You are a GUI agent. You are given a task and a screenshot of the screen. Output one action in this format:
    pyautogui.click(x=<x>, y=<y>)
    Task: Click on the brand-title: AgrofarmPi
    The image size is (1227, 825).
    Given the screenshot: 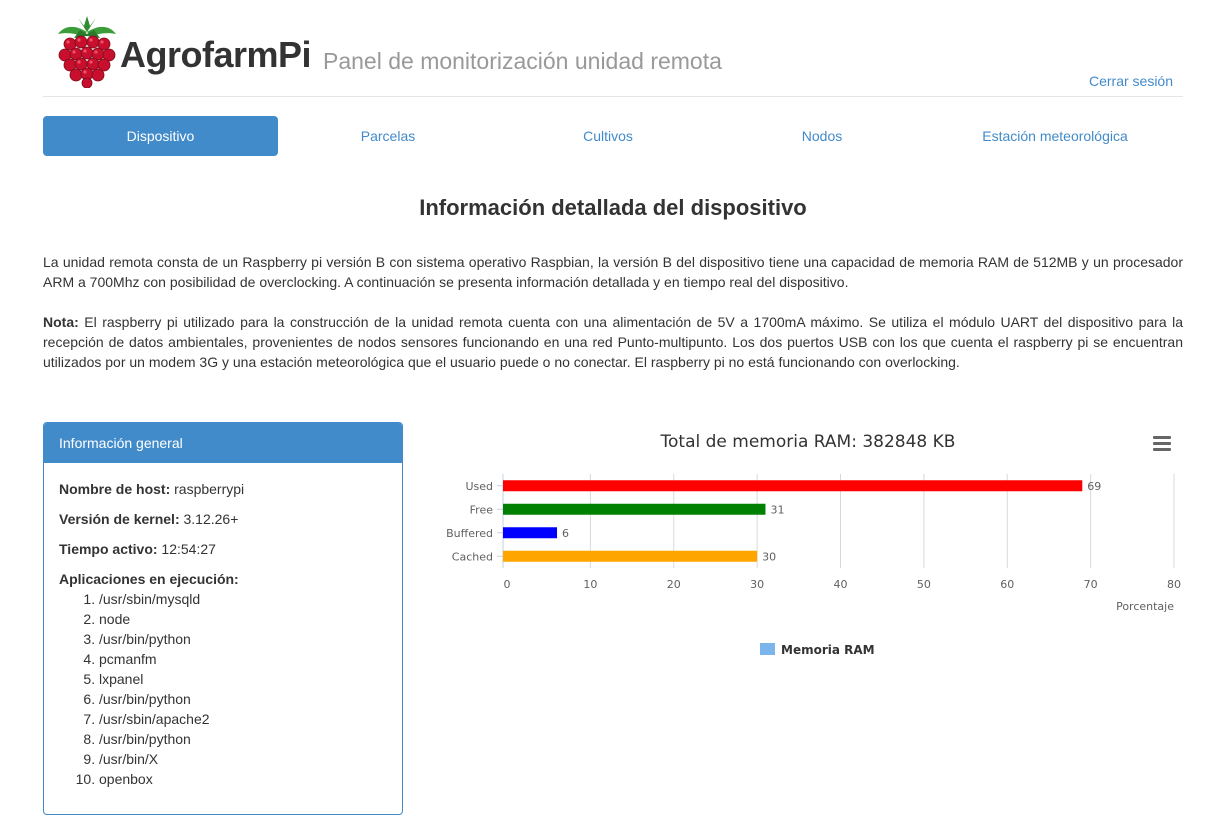 What is the action you would take?
    pyautogui.click(x=216, y=54)
    